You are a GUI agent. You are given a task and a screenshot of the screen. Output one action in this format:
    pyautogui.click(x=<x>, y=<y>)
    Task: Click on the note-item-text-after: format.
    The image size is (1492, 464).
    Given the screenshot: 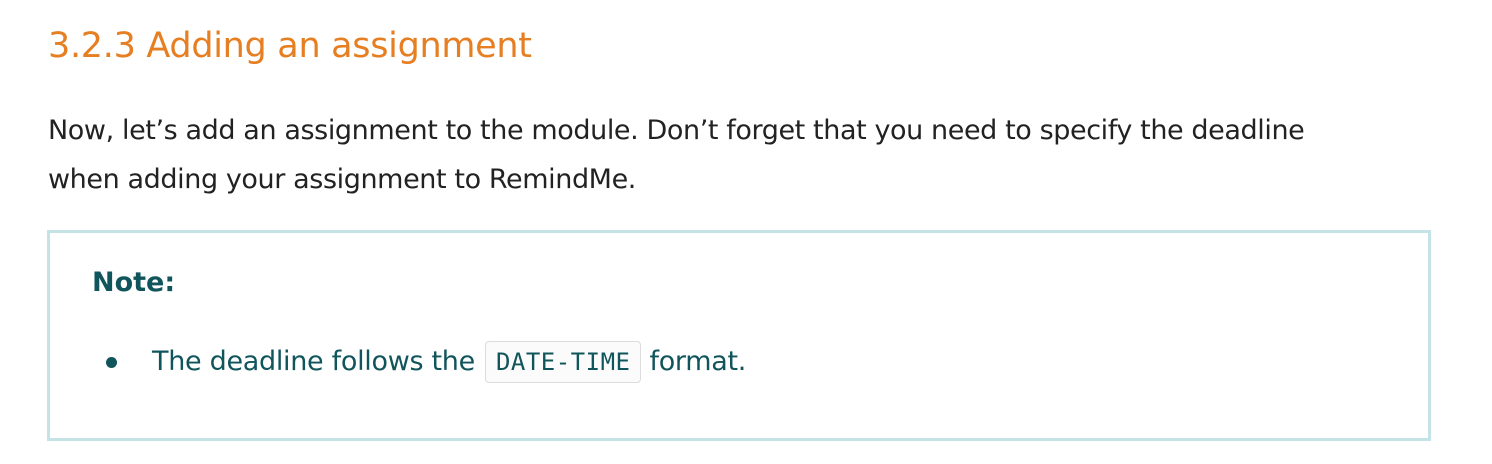 What is the action you would take?
    pyautogui.click(x=698, y=361)
    